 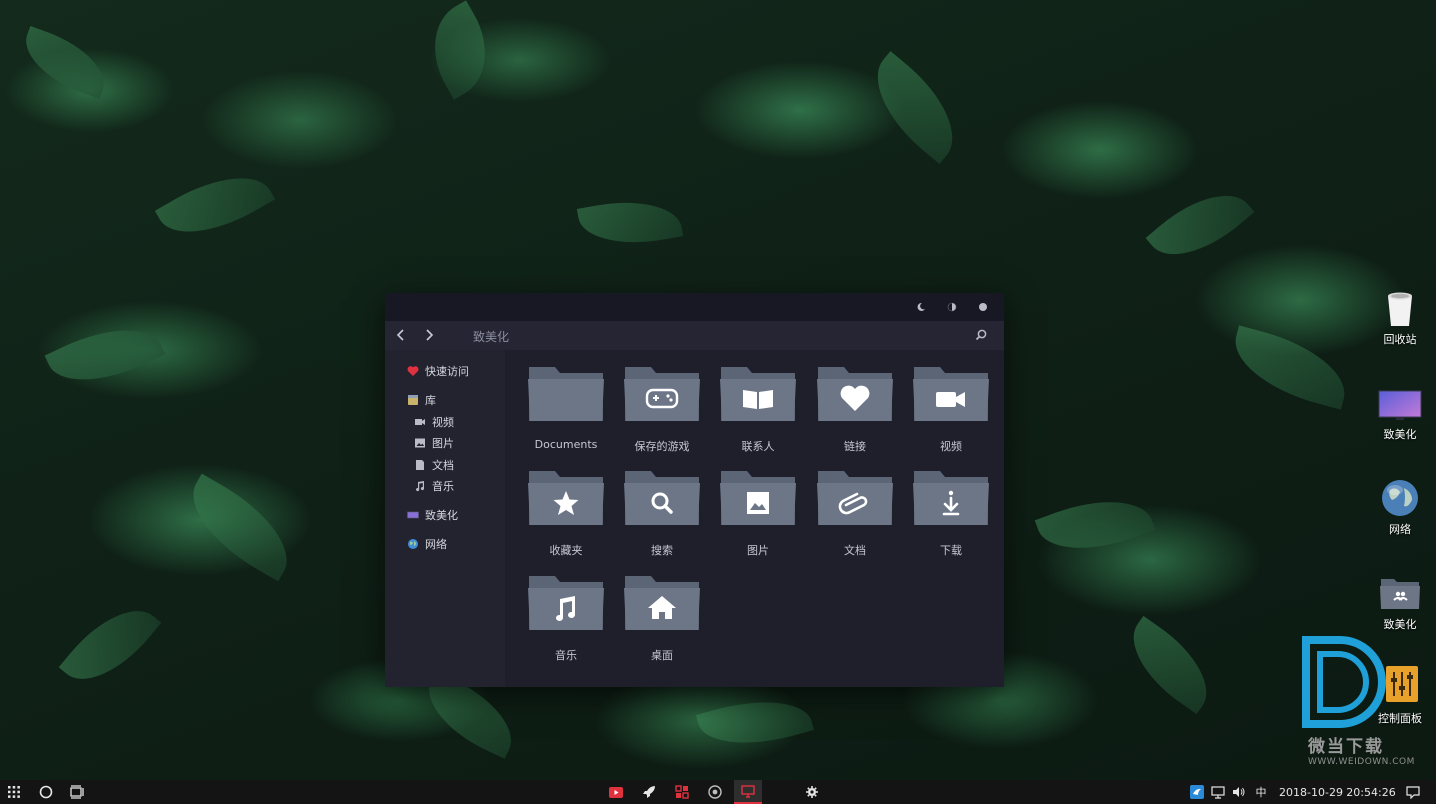 What do you see at coordinates (1400, 328) in the screenshot?
I see `desktop-icon-recycle-bin: 回收站` at bounding box center [1400, 328].